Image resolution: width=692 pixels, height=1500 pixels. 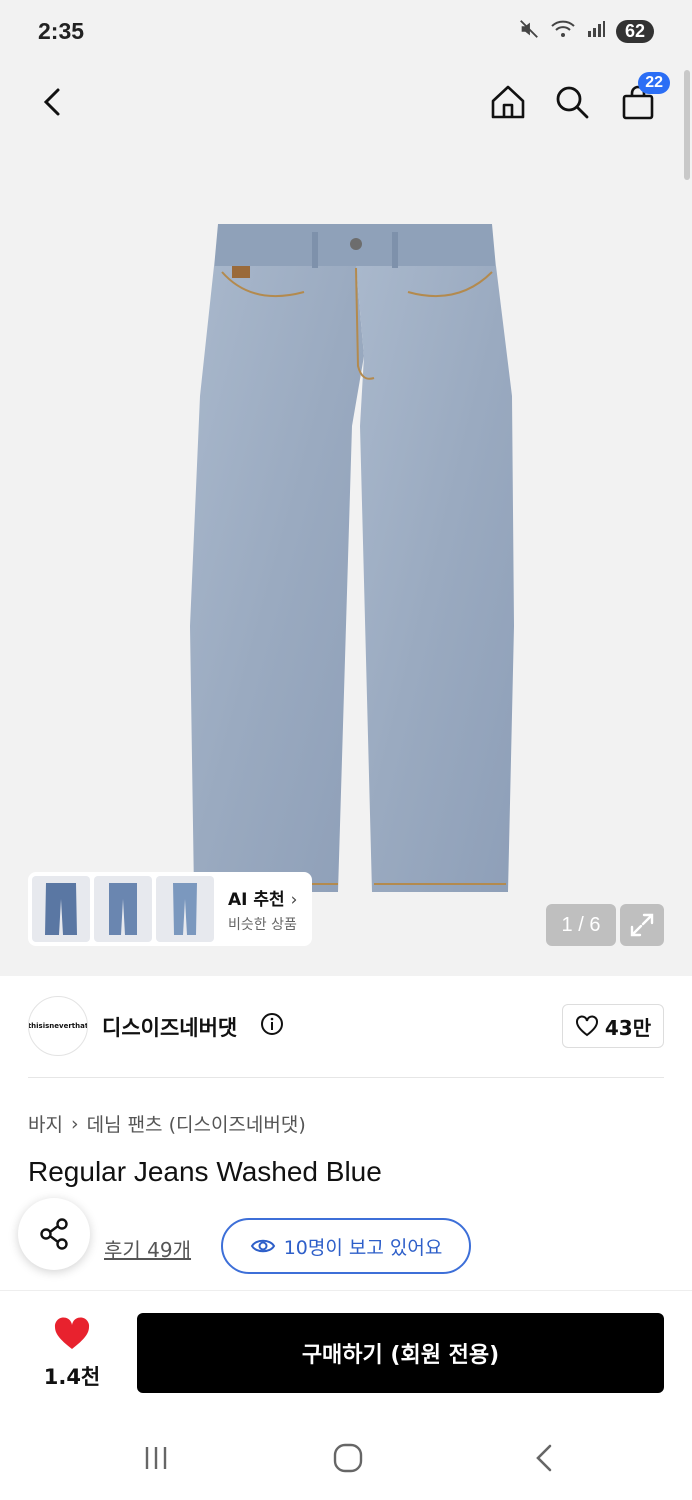 I want to click on brand-like-button: 43만, so click(x=613, y=1026).